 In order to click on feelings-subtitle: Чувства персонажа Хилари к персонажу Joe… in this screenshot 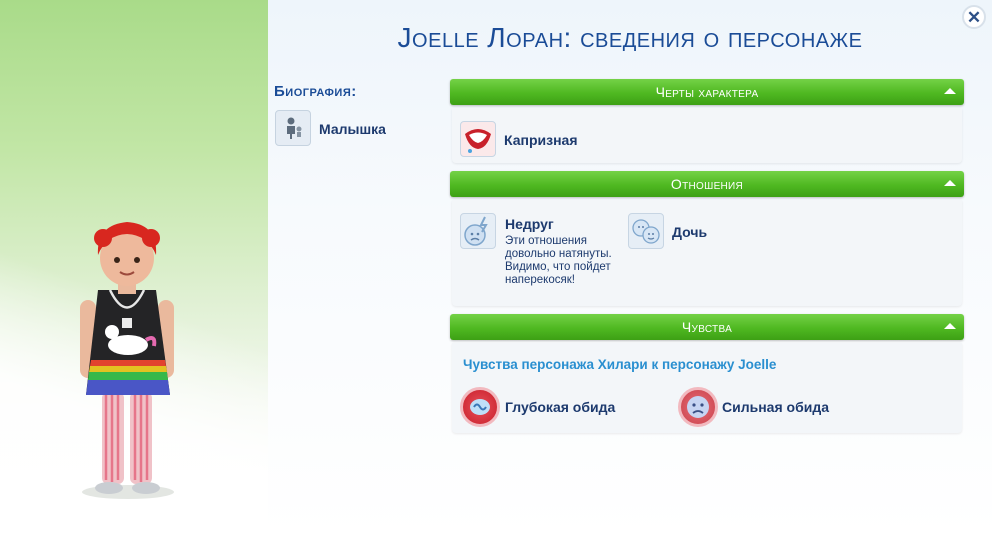, I will do `click(620, 364)`.